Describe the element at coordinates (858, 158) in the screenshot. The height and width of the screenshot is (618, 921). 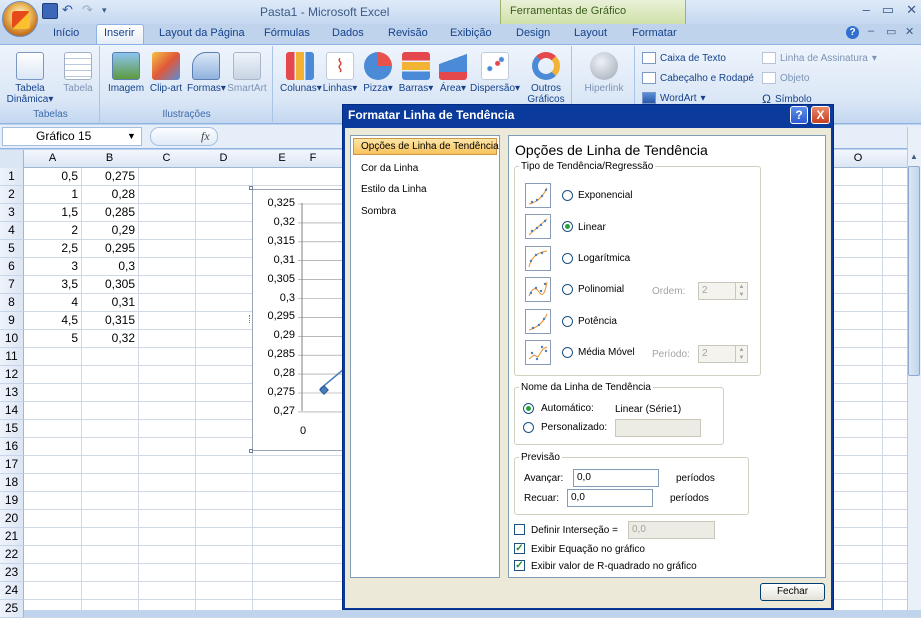
I see `col-header-o: O` at that location.